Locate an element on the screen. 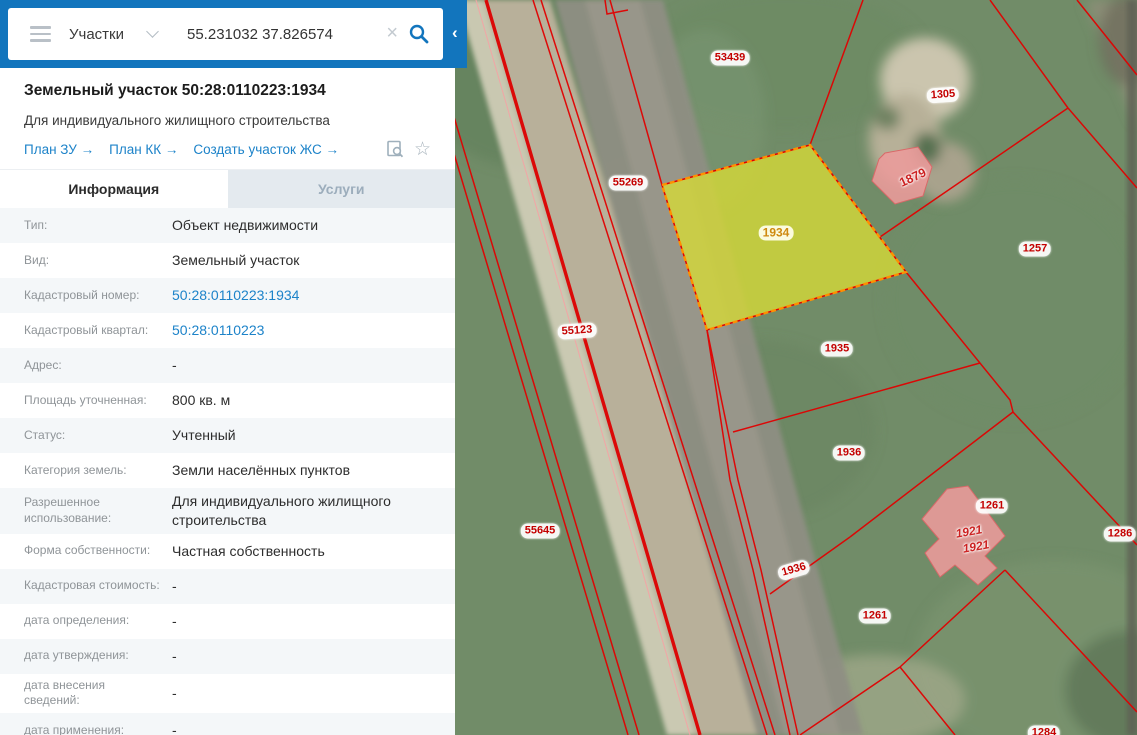 The height and width of the screenshot is (735, 1137). info-row: Статус: Учтенный is located at coordinates (227, 435).